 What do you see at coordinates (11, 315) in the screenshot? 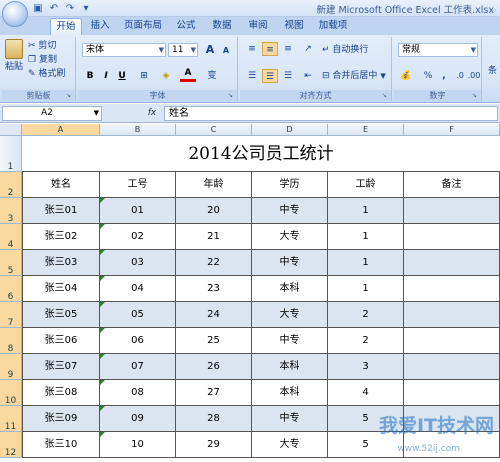
I see `row-header-7: 7` at bounding box center [11, 315].